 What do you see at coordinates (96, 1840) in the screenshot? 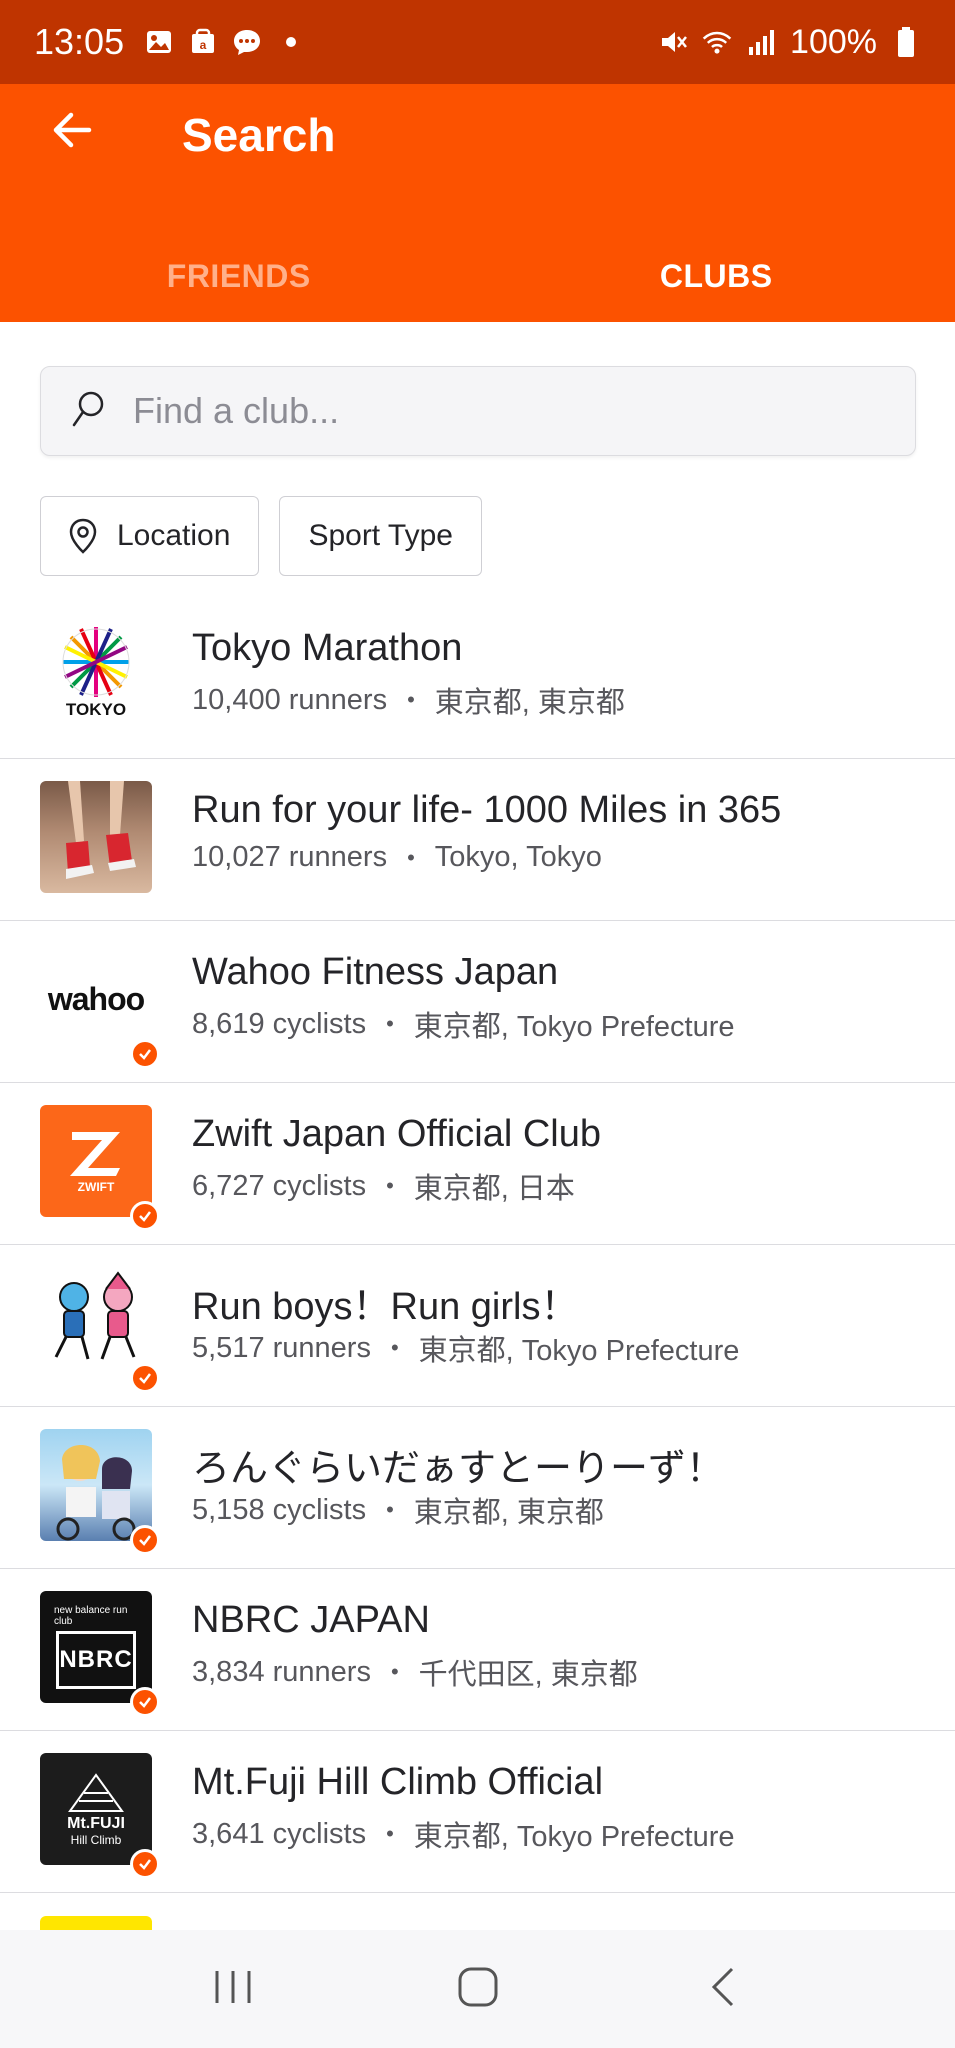
I see `mtfuji-logo-subtext: Hill Climb` at bounding box center [96, 1840].